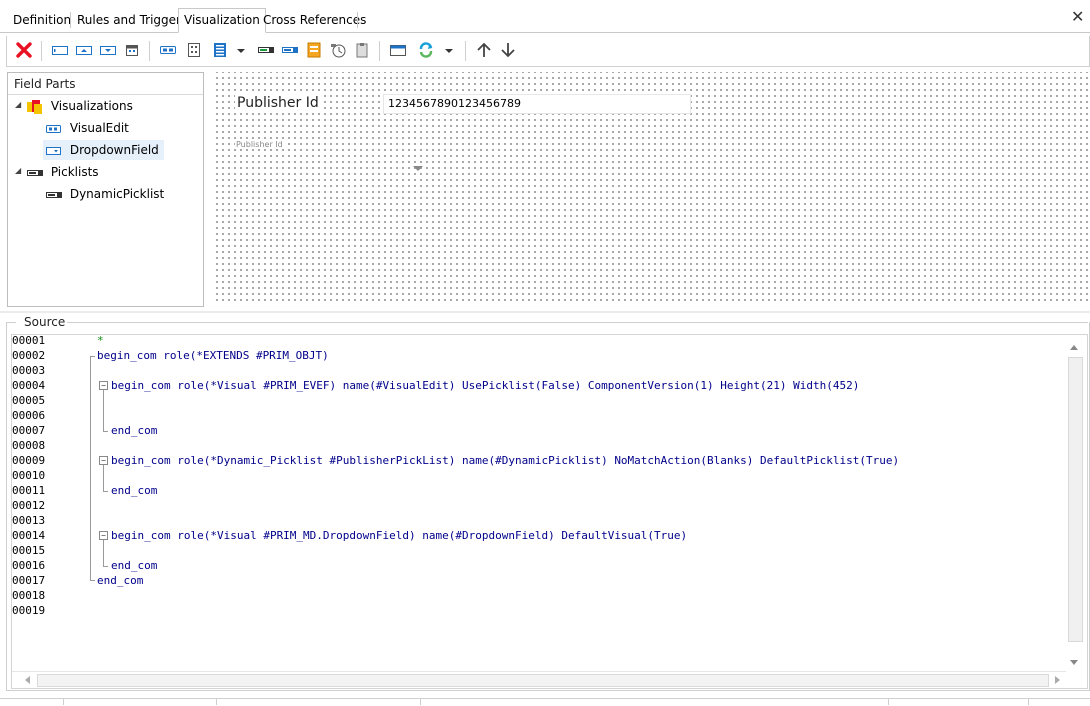  Describe the element at coordinates (60, 50) in the screenshot. I see `field-left-label-icon` at that location.